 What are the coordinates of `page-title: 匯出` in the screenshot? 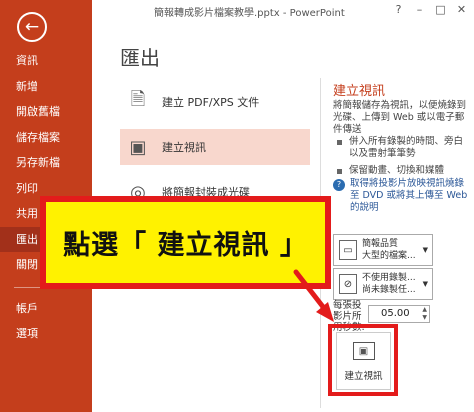 It's located at (140, 58).